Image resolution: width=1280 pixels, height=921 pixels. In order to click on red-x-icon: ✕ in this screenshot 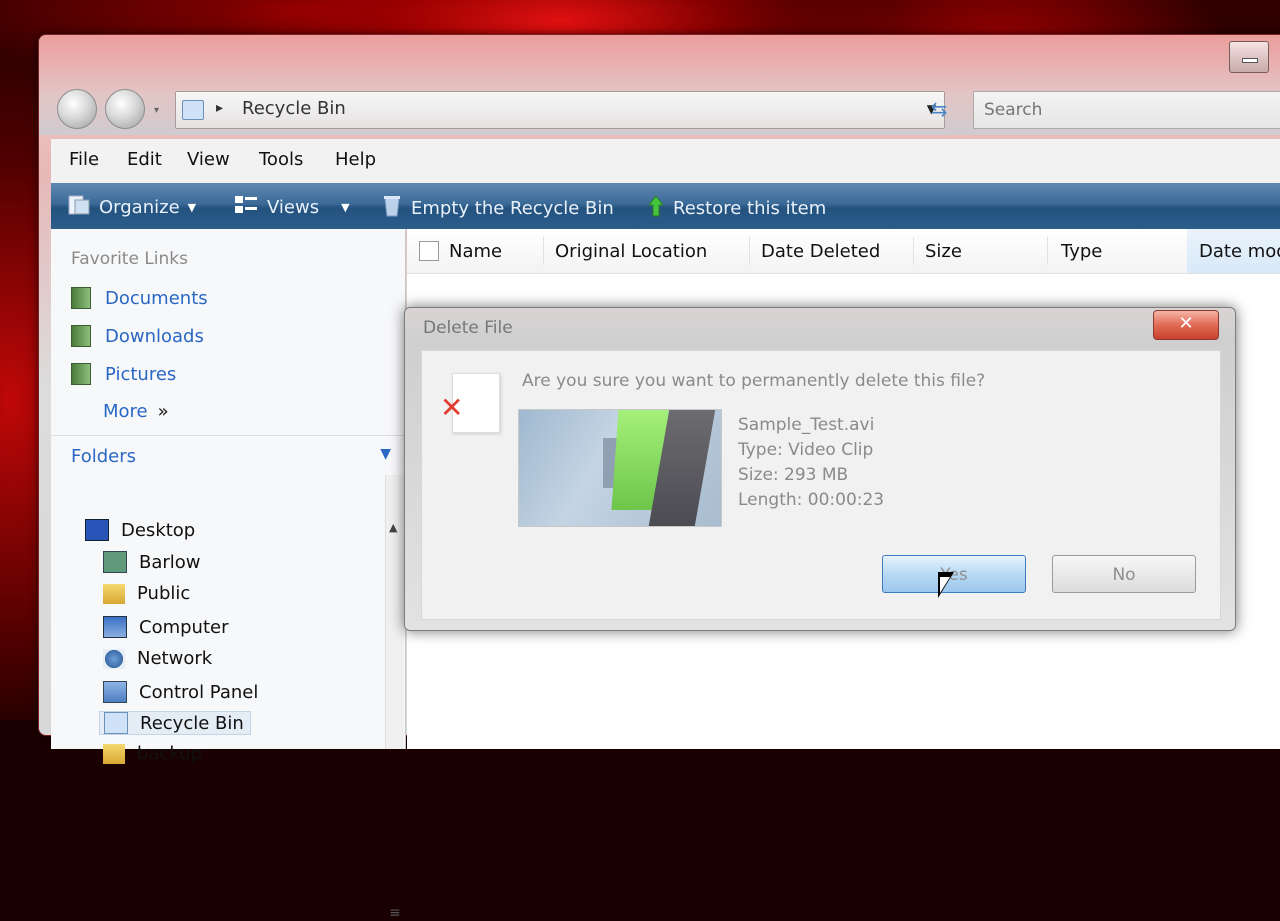, I will do `click(452, 407)`.